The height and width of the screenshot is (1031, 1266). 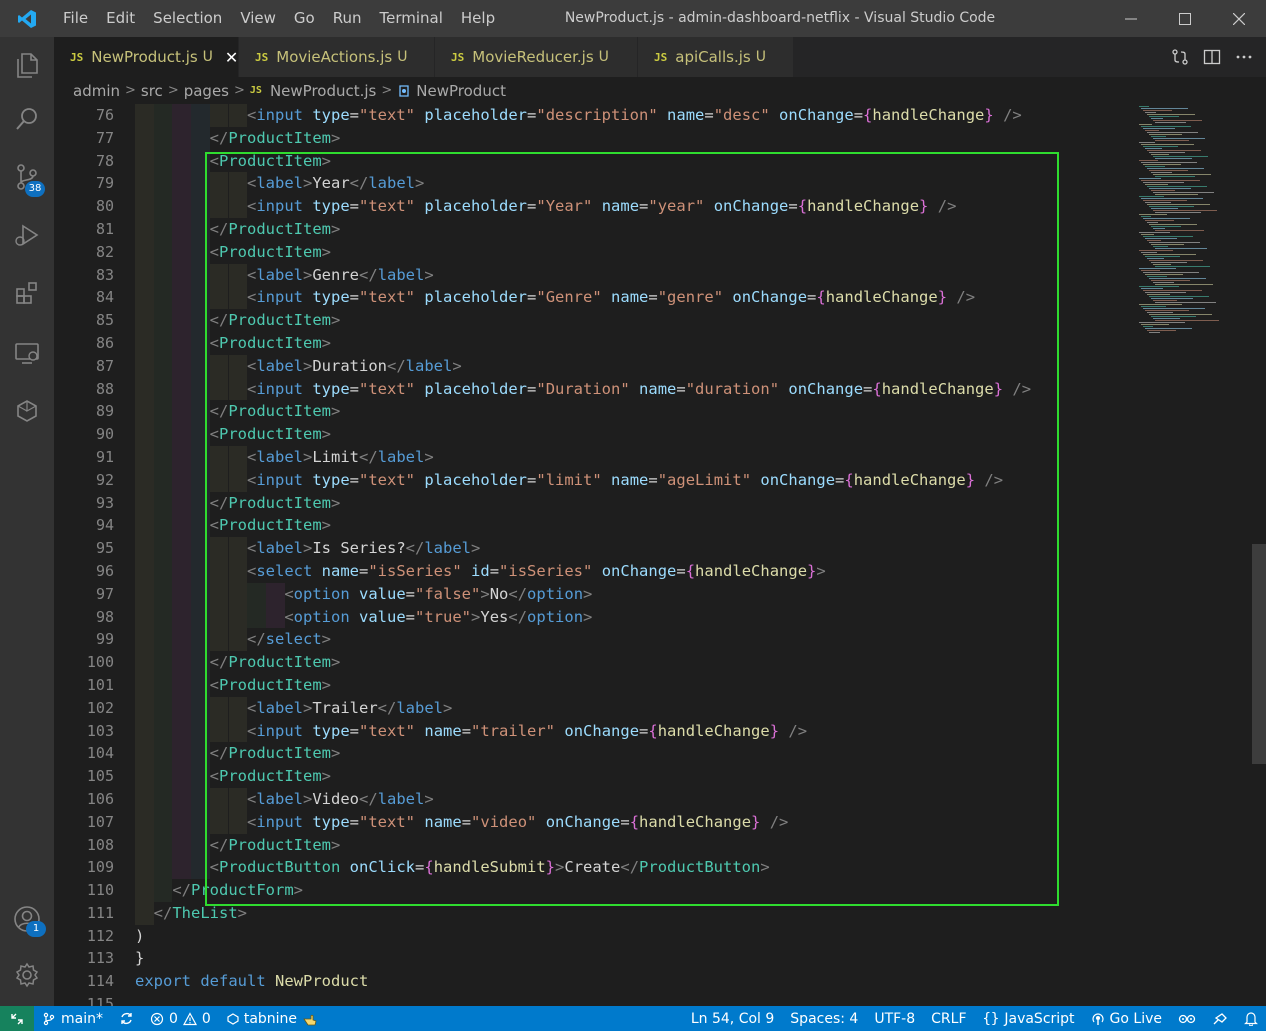 I want to click on branch-indicator: main*, so click(x=72, y=1018).